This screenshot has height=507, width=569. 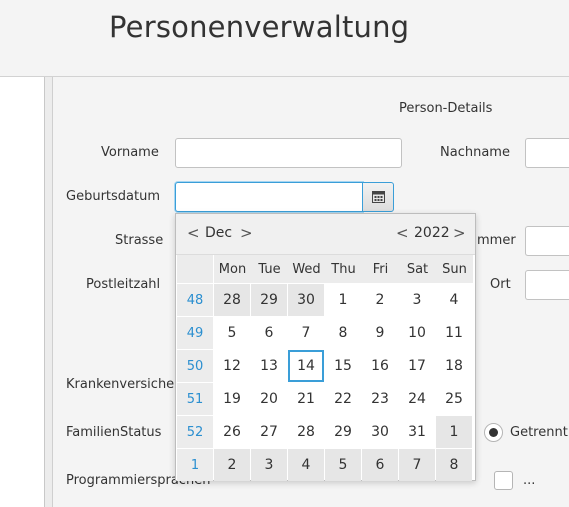 I want to click on calendar-day: 24, so click(x=417, y=399).